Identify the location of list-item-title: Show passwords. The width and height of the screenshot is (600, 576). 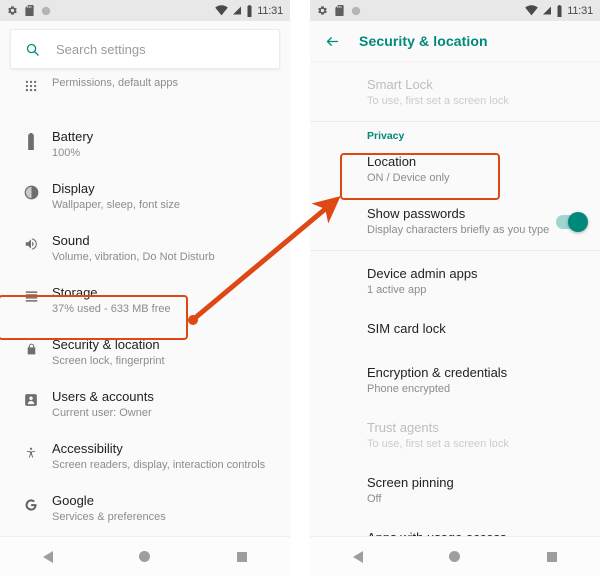
(416, 213).